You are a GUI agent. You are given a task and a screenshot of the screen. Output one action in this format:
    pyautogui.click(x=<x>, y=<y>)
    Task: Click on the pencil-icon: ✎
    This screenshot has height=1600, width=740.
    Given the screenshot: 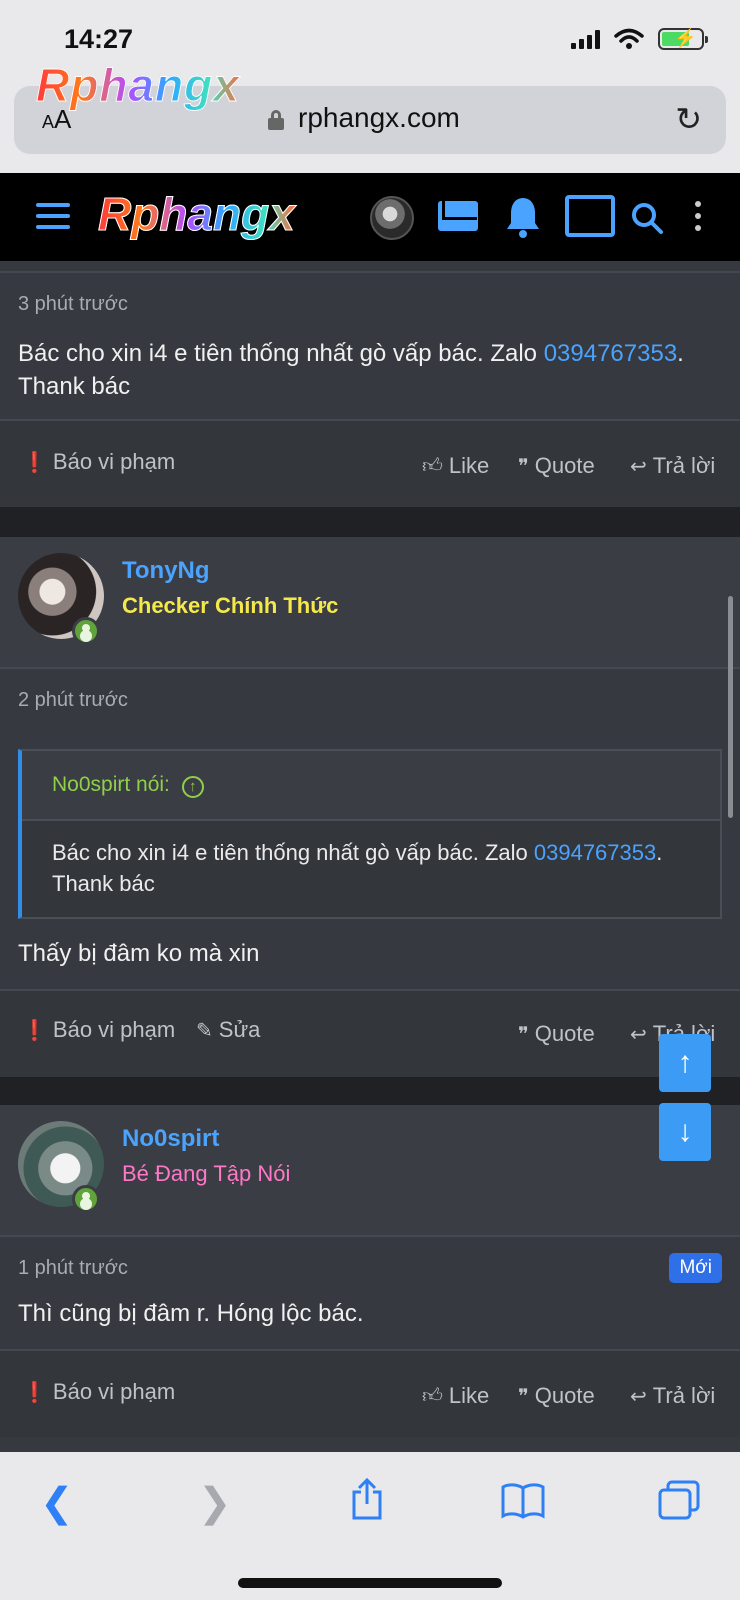 What is the action you would take?
    pyautogui.click(x=204, y=1030)
    